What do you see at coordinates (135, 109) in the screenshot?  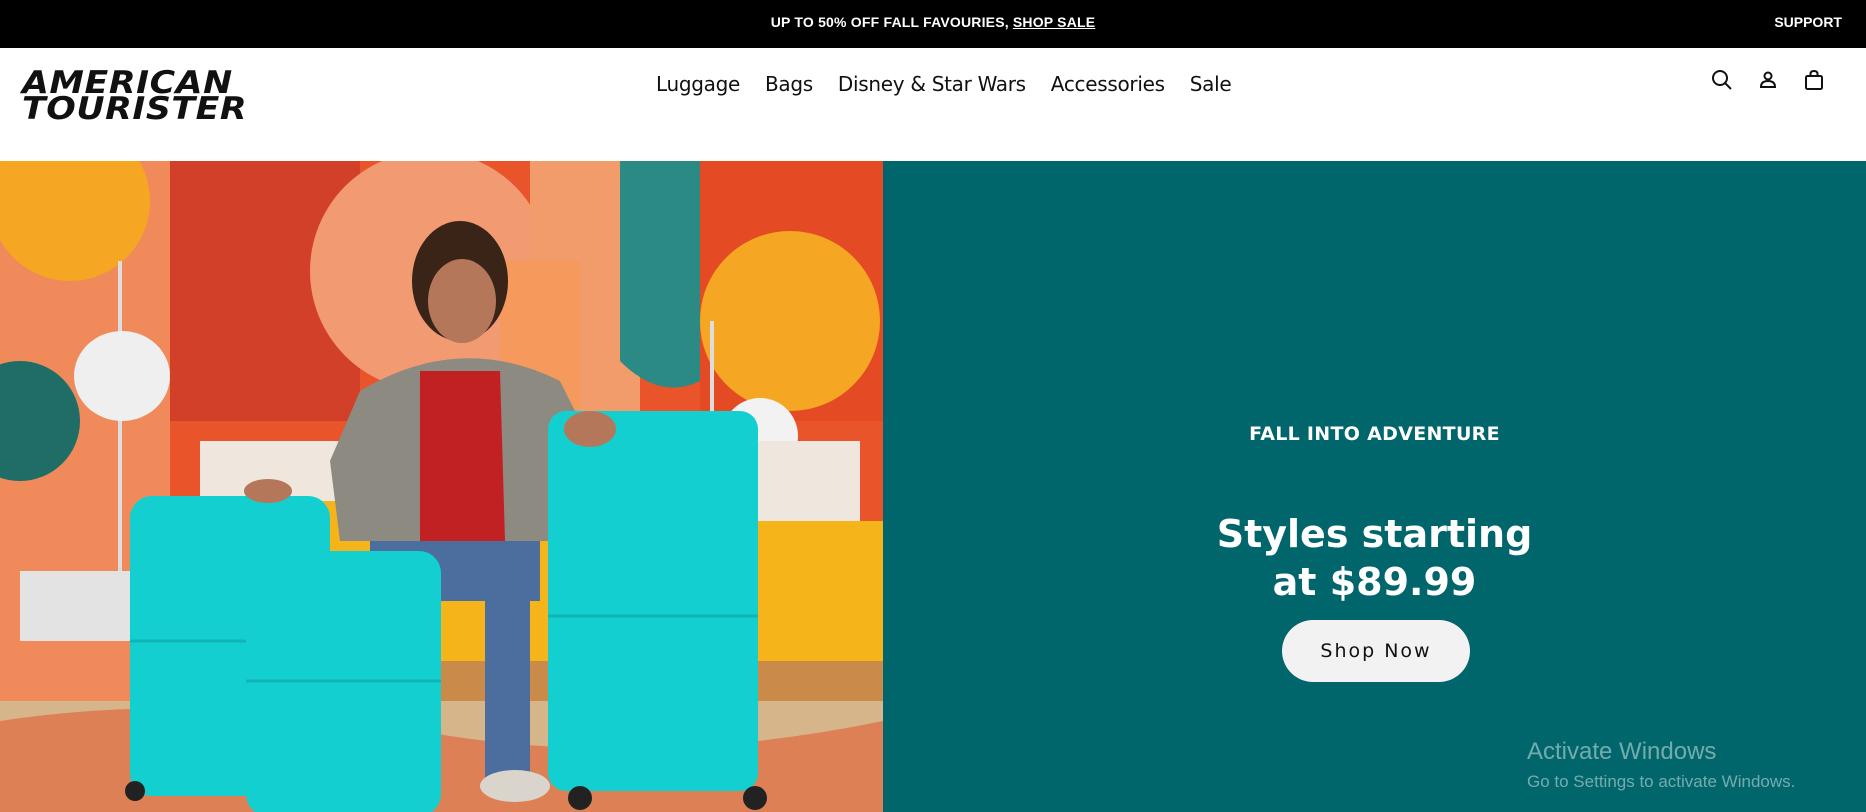 I see `logo-line-2: TOURISTER` at bounding box center [135, 109].